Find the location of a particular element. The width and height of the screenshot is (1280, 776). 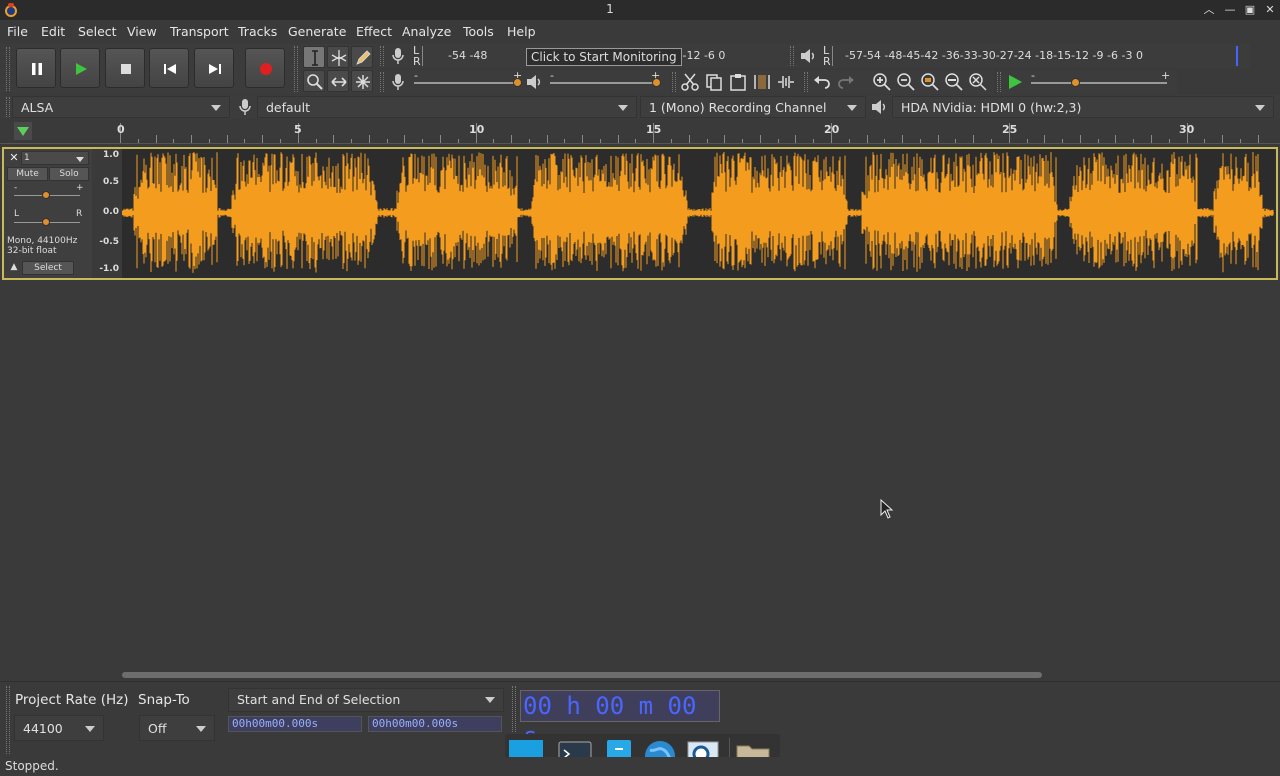

playback-volume-slider is located at coordinates (604, 83).